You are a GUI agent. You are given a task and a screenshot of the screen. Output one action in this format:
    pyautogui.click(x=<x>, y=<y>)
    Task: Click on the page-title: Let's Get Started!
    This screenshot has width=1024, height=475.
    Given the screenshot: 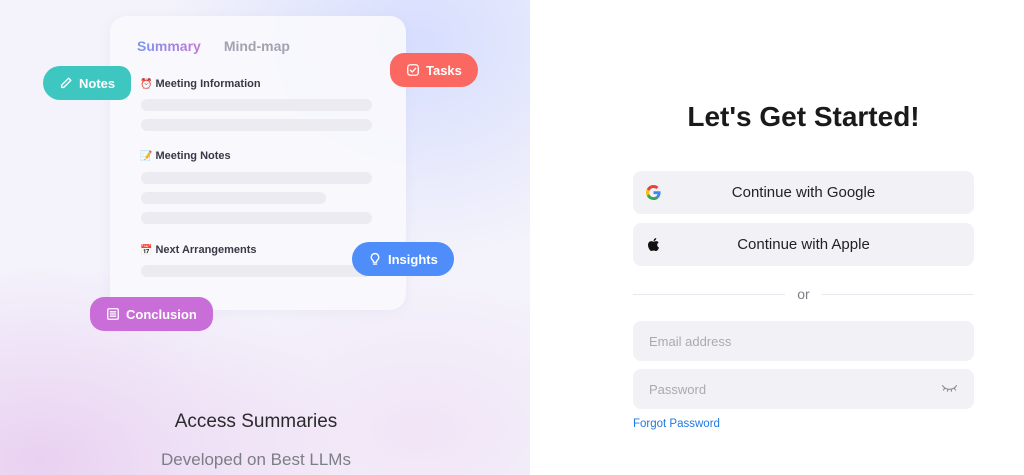 What is the action you would take?
    pyautogui.click(x=803, y=116)
    